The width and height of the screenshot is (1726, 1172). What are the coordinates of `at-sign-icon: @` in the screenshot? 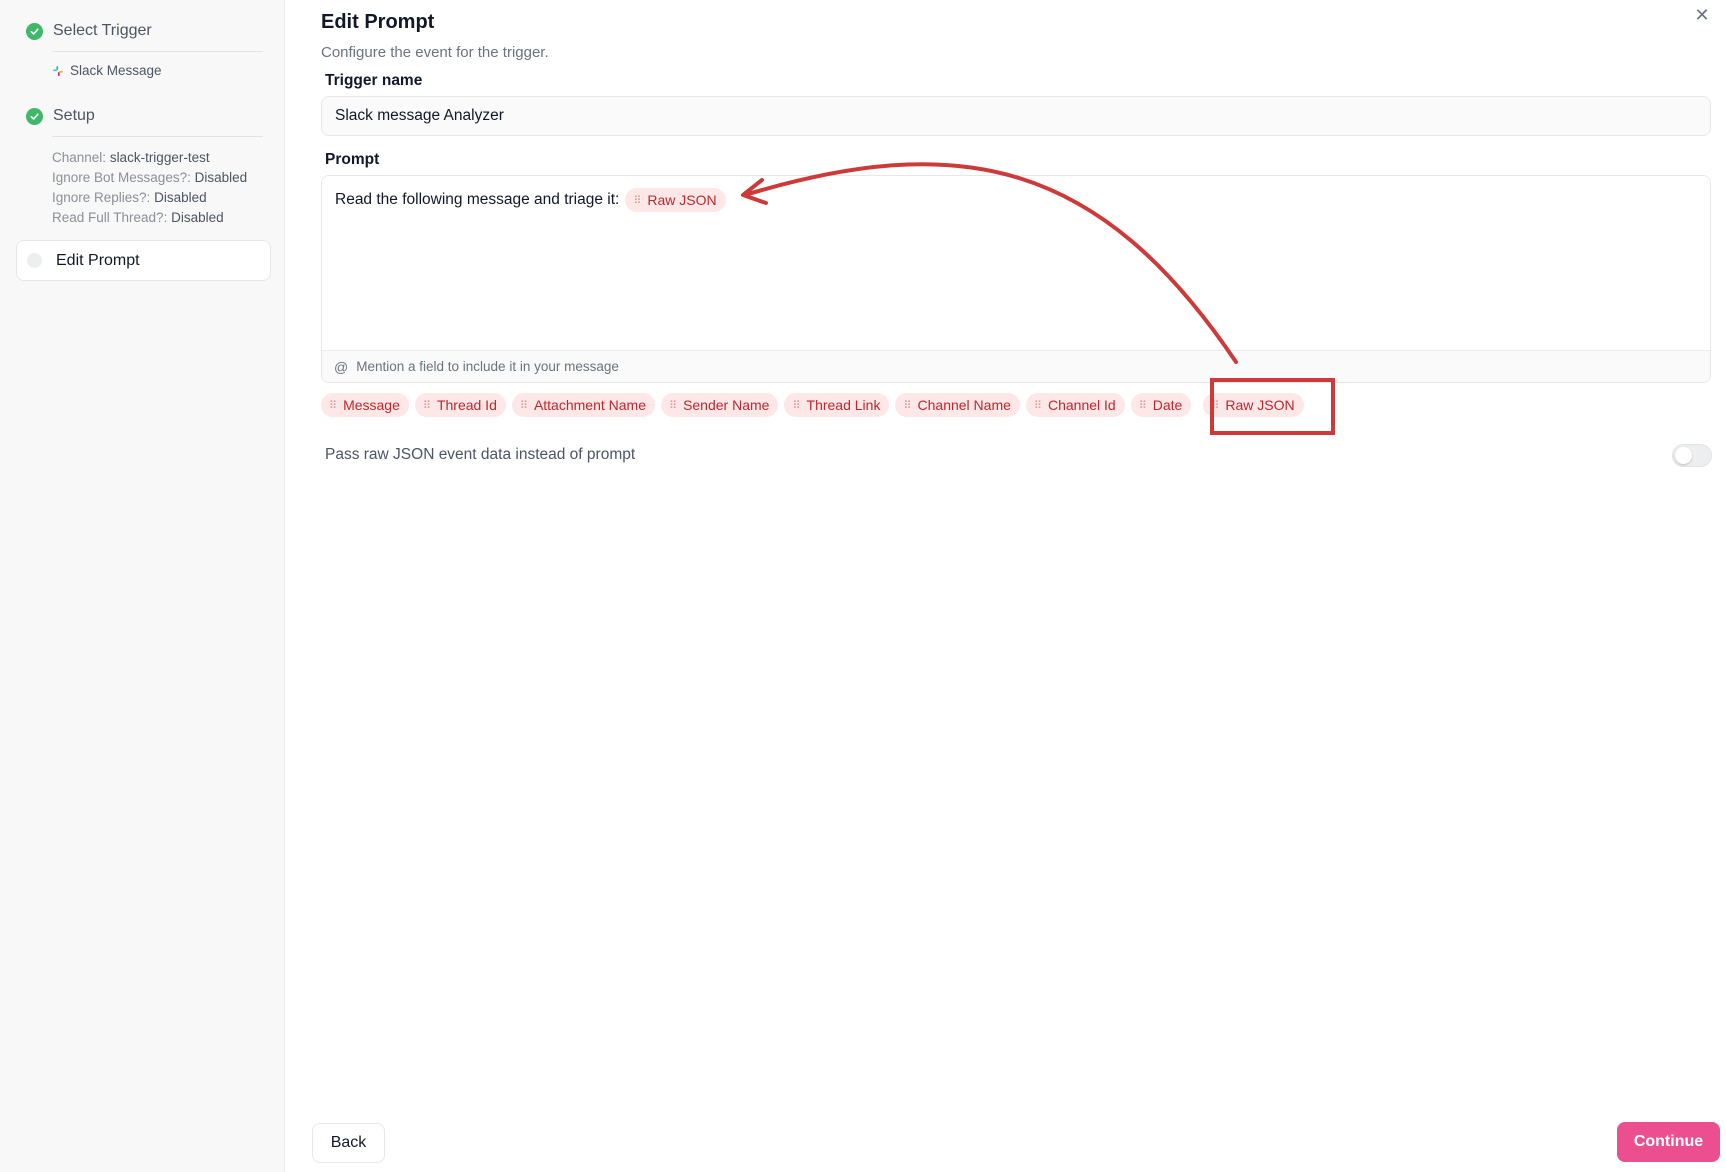 It's located at (341, 366).